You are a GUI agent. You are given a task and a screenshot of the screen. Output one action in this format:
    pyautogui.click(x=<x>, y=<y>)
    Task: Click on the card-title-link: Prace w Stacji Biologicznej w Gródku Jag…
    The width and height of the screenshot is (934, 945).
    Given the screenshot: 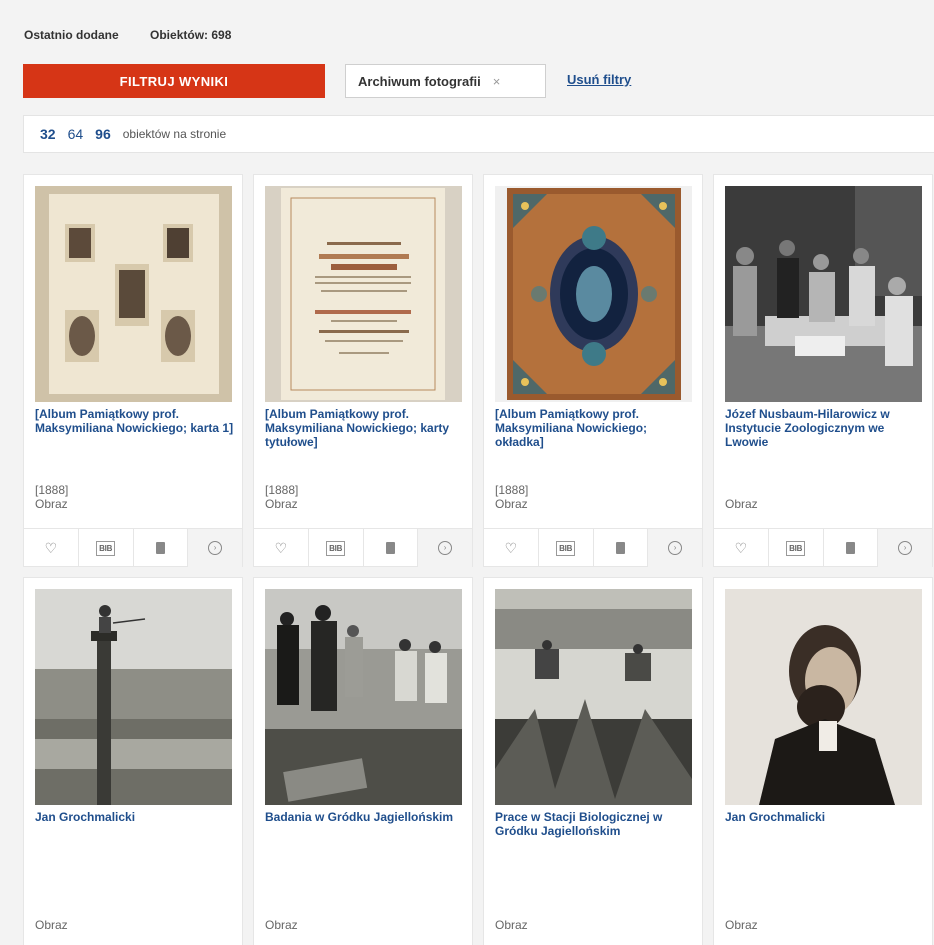 What is the action you would take?
    pyautogui.click(x=595, y=824)
    